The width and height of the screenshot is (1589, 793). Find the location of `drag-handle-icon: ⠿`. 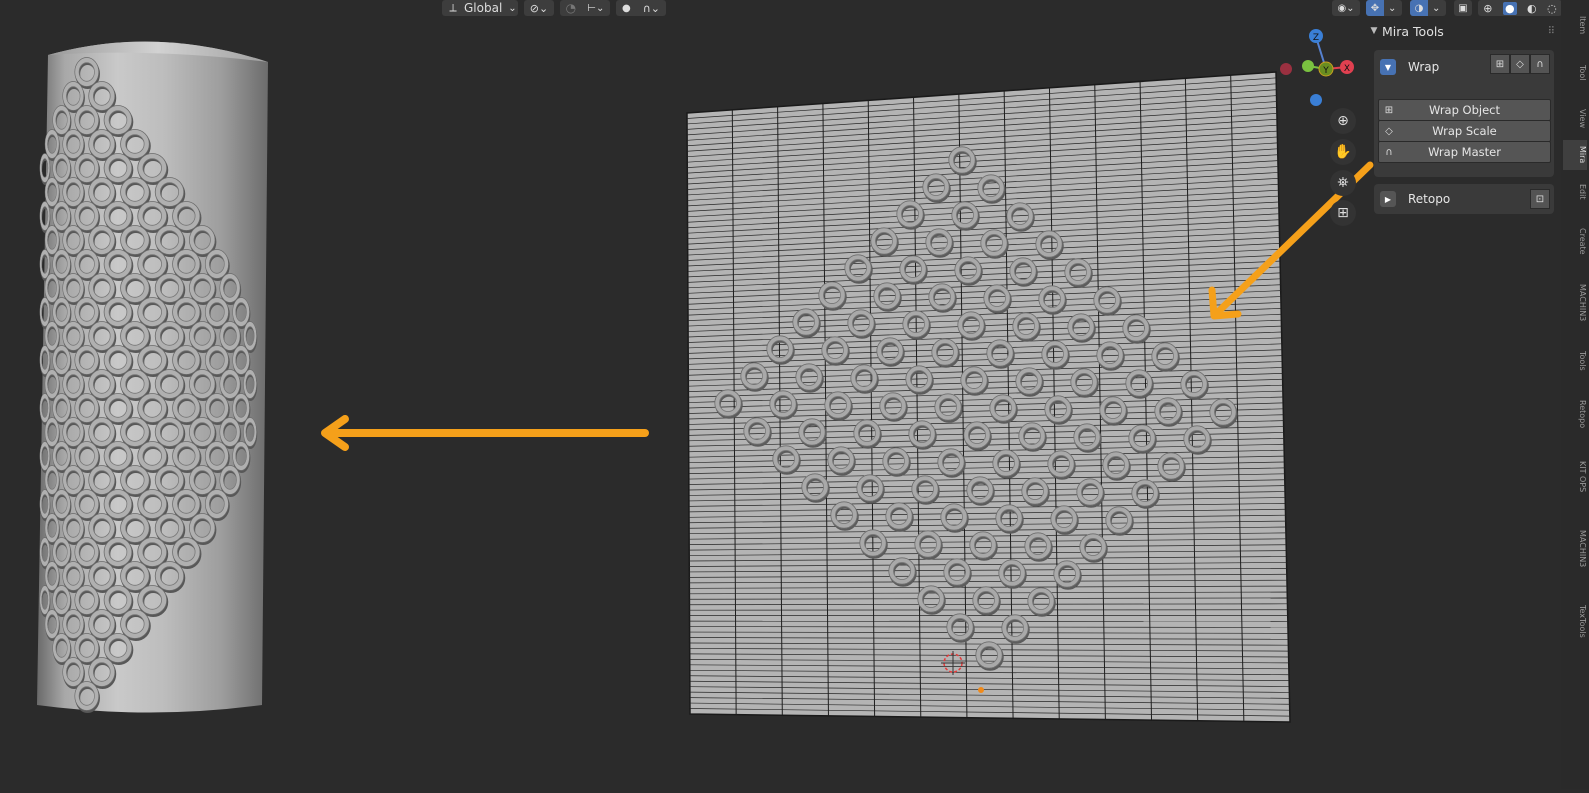

drag-handle-icon: ⠿ is located at coordinates (1551, 31).